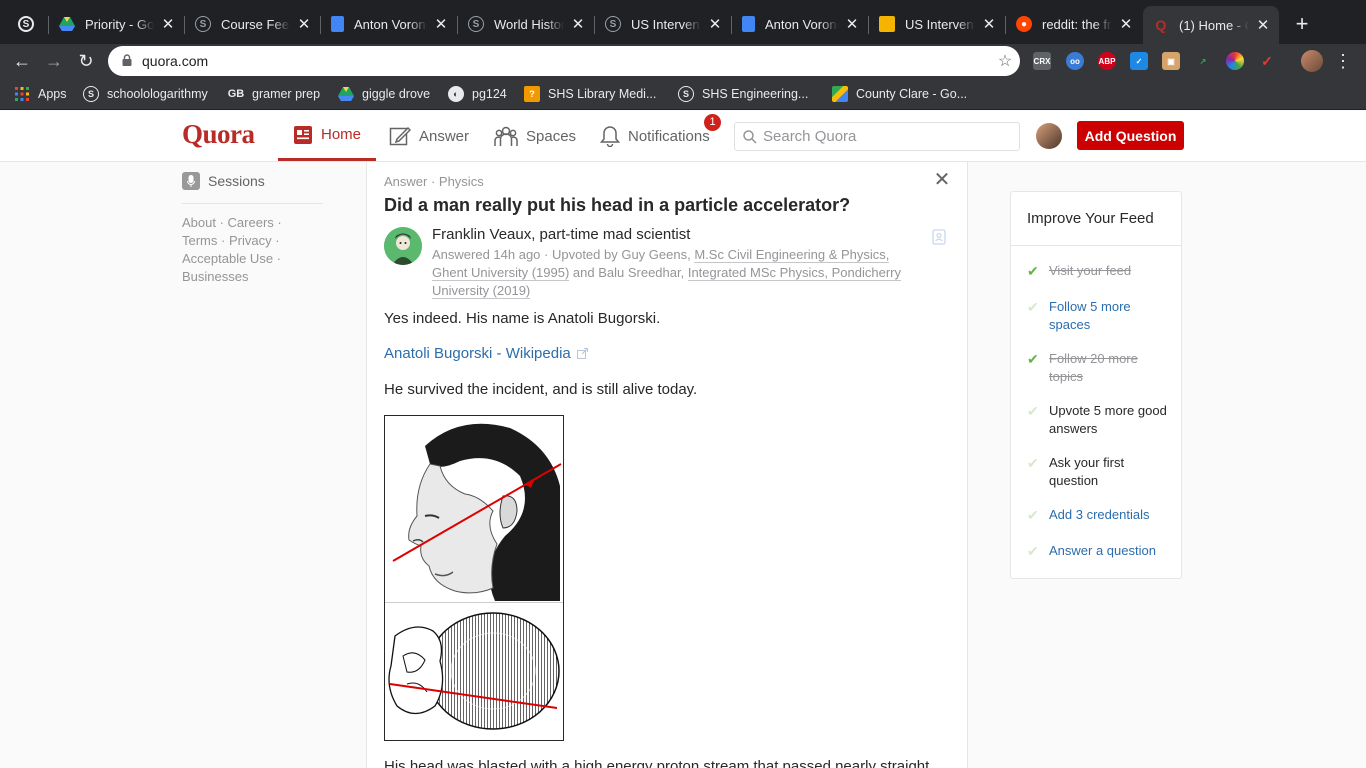 Image resolution: width=1366 pixels, height=768 pixels. What do you see at coordinates (477, 94) in the screenshot?
I see `bookmark-item: ◐ pg124` at bounding box center [477, 94].